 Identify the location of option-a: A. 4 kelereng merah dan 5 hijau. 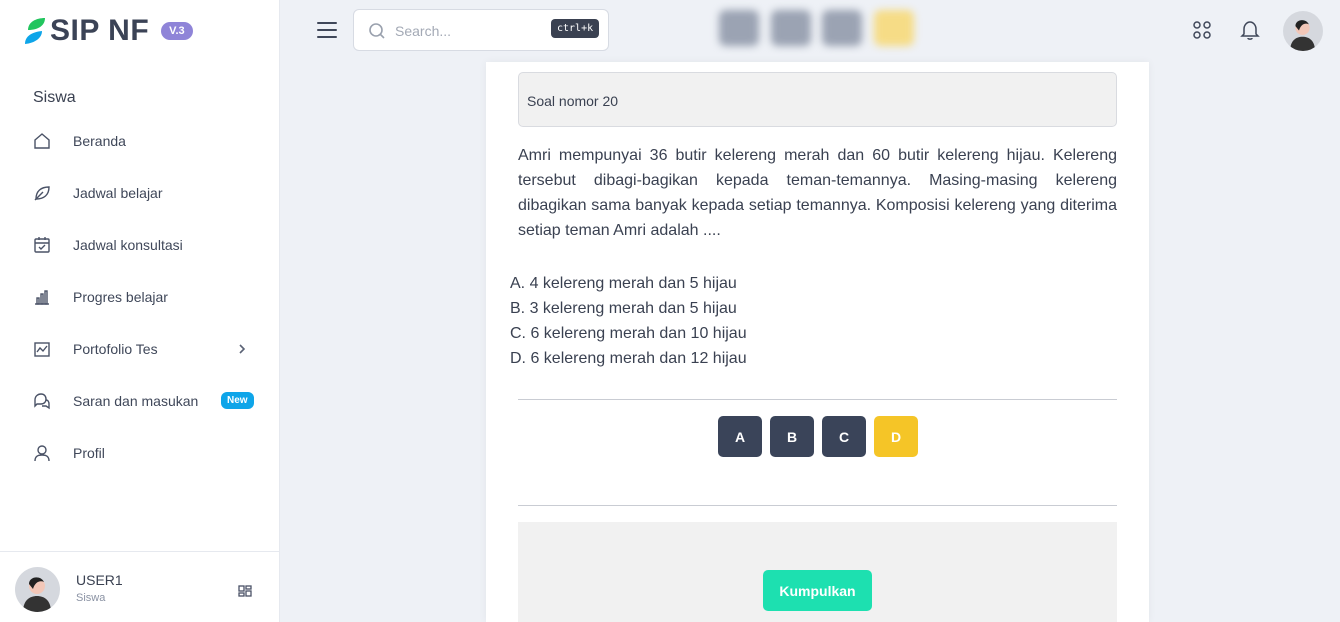
(623, 283).